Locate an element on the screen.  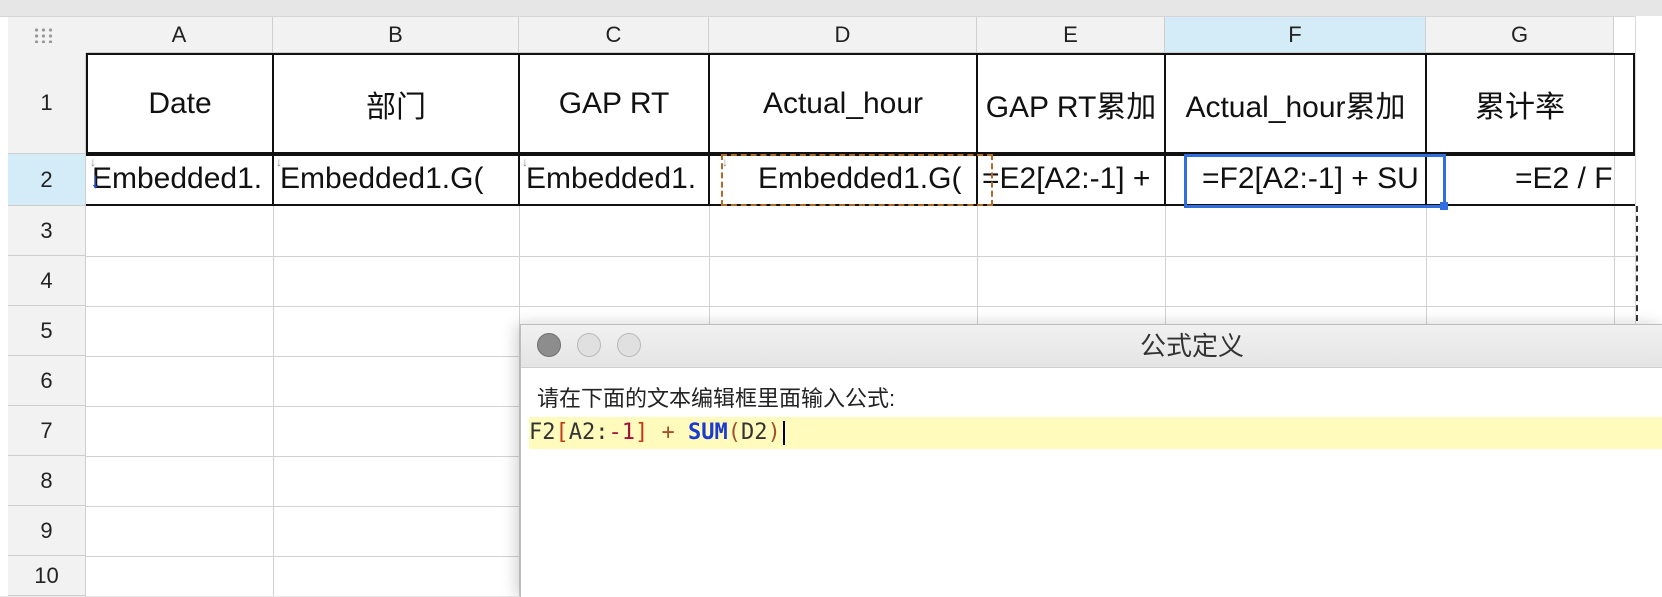
column-header-f: F is located at coordinates (1295, 35).